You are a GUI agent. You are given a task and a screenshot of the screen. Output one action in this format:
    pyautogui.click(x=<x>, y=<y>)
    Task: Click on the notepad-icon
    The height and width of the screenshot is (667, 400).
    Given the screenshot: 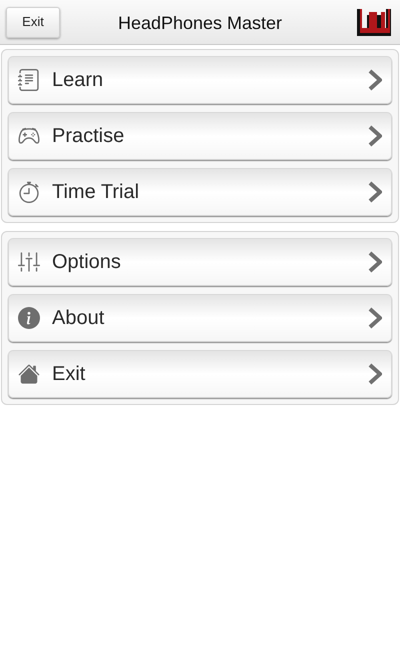 What is the action you would take?
    pyautogui.click(x=29, y=80)
    